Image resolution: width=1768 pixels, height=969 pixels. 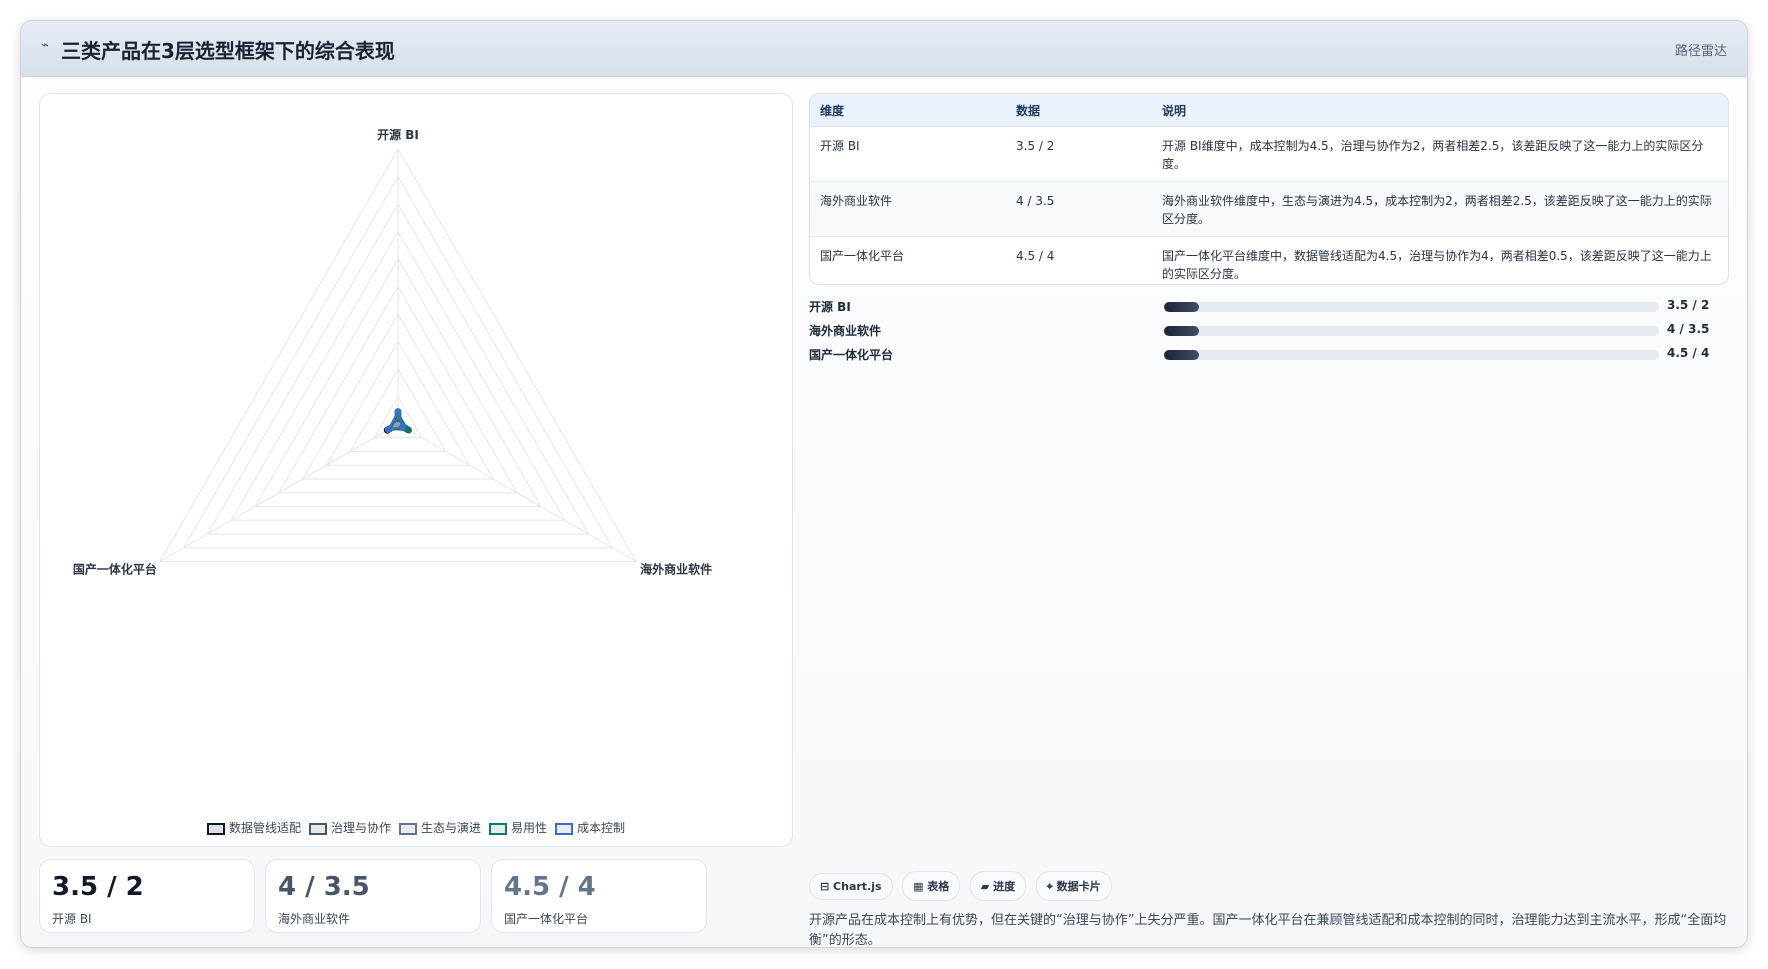 I want to click on stat-card-haiwai: 4 / 3.5 海外商业软件, so click(x=373, y=896).